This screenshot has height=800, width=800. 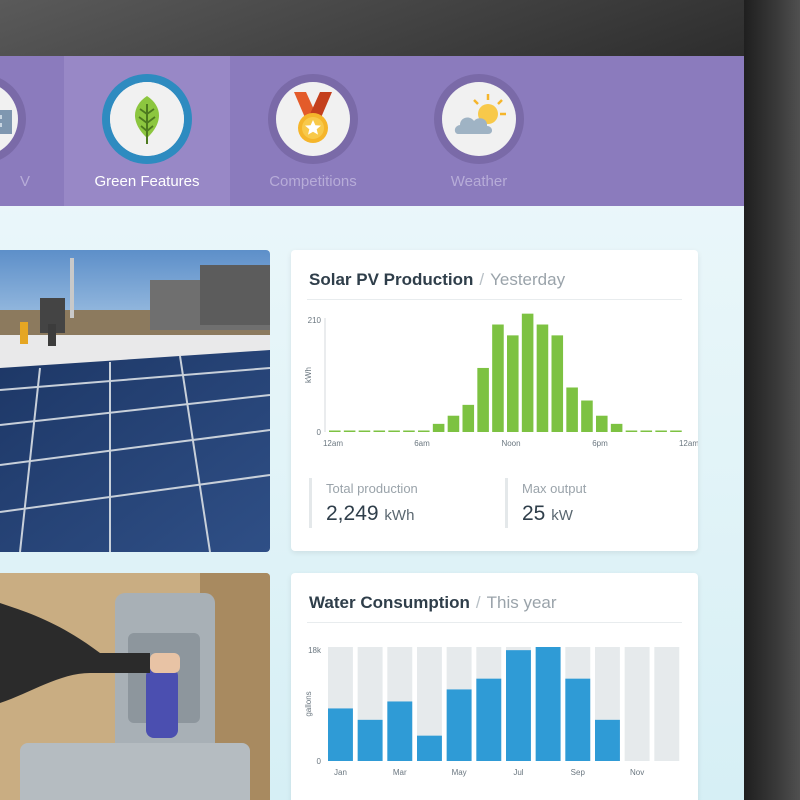 What do you see at coordinates (772, 400) in the screenshot?
I see `monitor-edge` at bounding box center [772, 400].